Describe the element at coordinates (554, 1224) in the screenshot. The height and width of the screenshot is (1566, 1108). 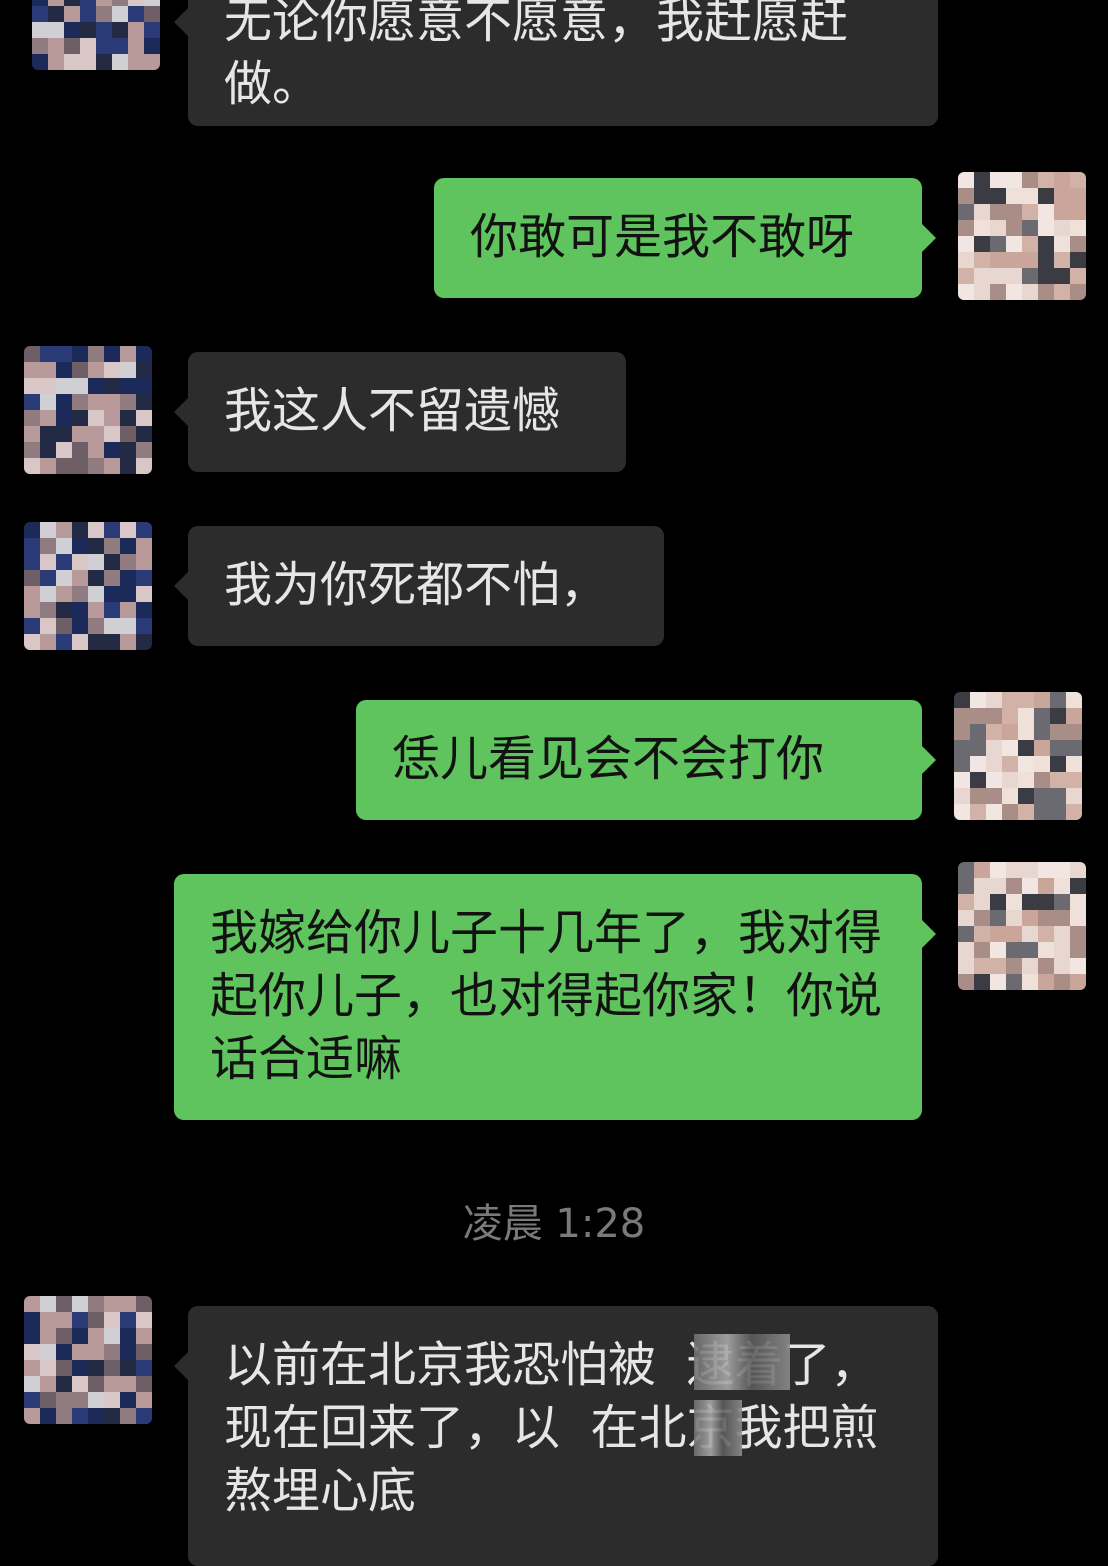
I see `message-timestamp: 凌晨 1:28` at that location.